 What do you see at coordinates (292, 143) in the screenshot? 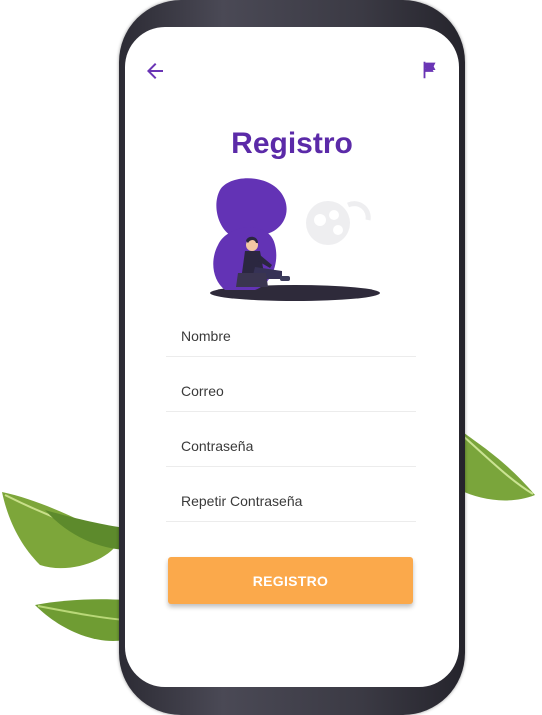
I see `page-title: Registro` at bounding box center [292, 143].